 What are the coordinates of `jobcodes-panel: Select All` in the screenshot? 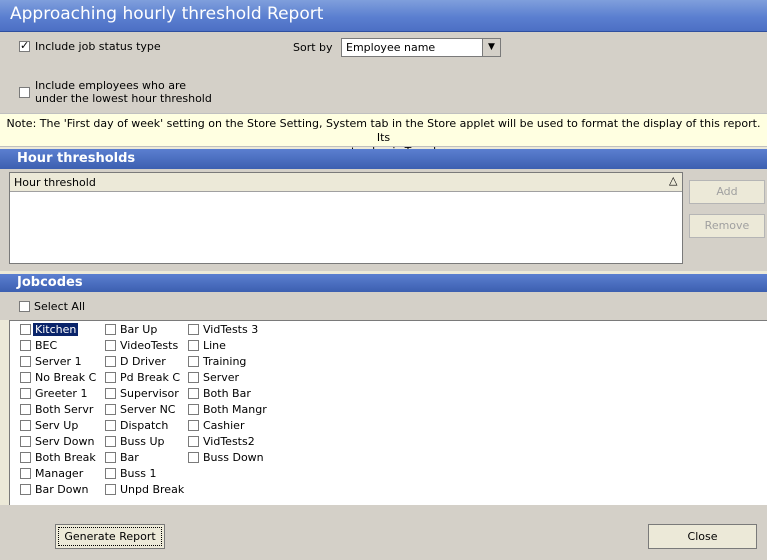 It's located at (383, 306).